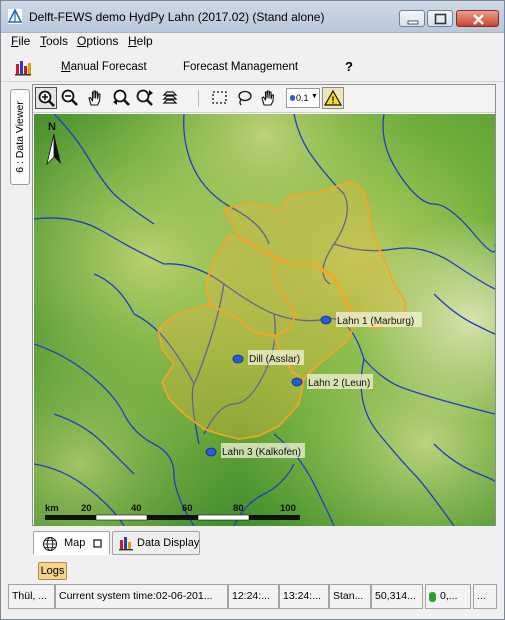 The width and height of the screenshot is (505, 620). What do you see at coordinates (238, 508) in the screenshot?
I see `scale-tick: 80` at bounding box center [238, 508].